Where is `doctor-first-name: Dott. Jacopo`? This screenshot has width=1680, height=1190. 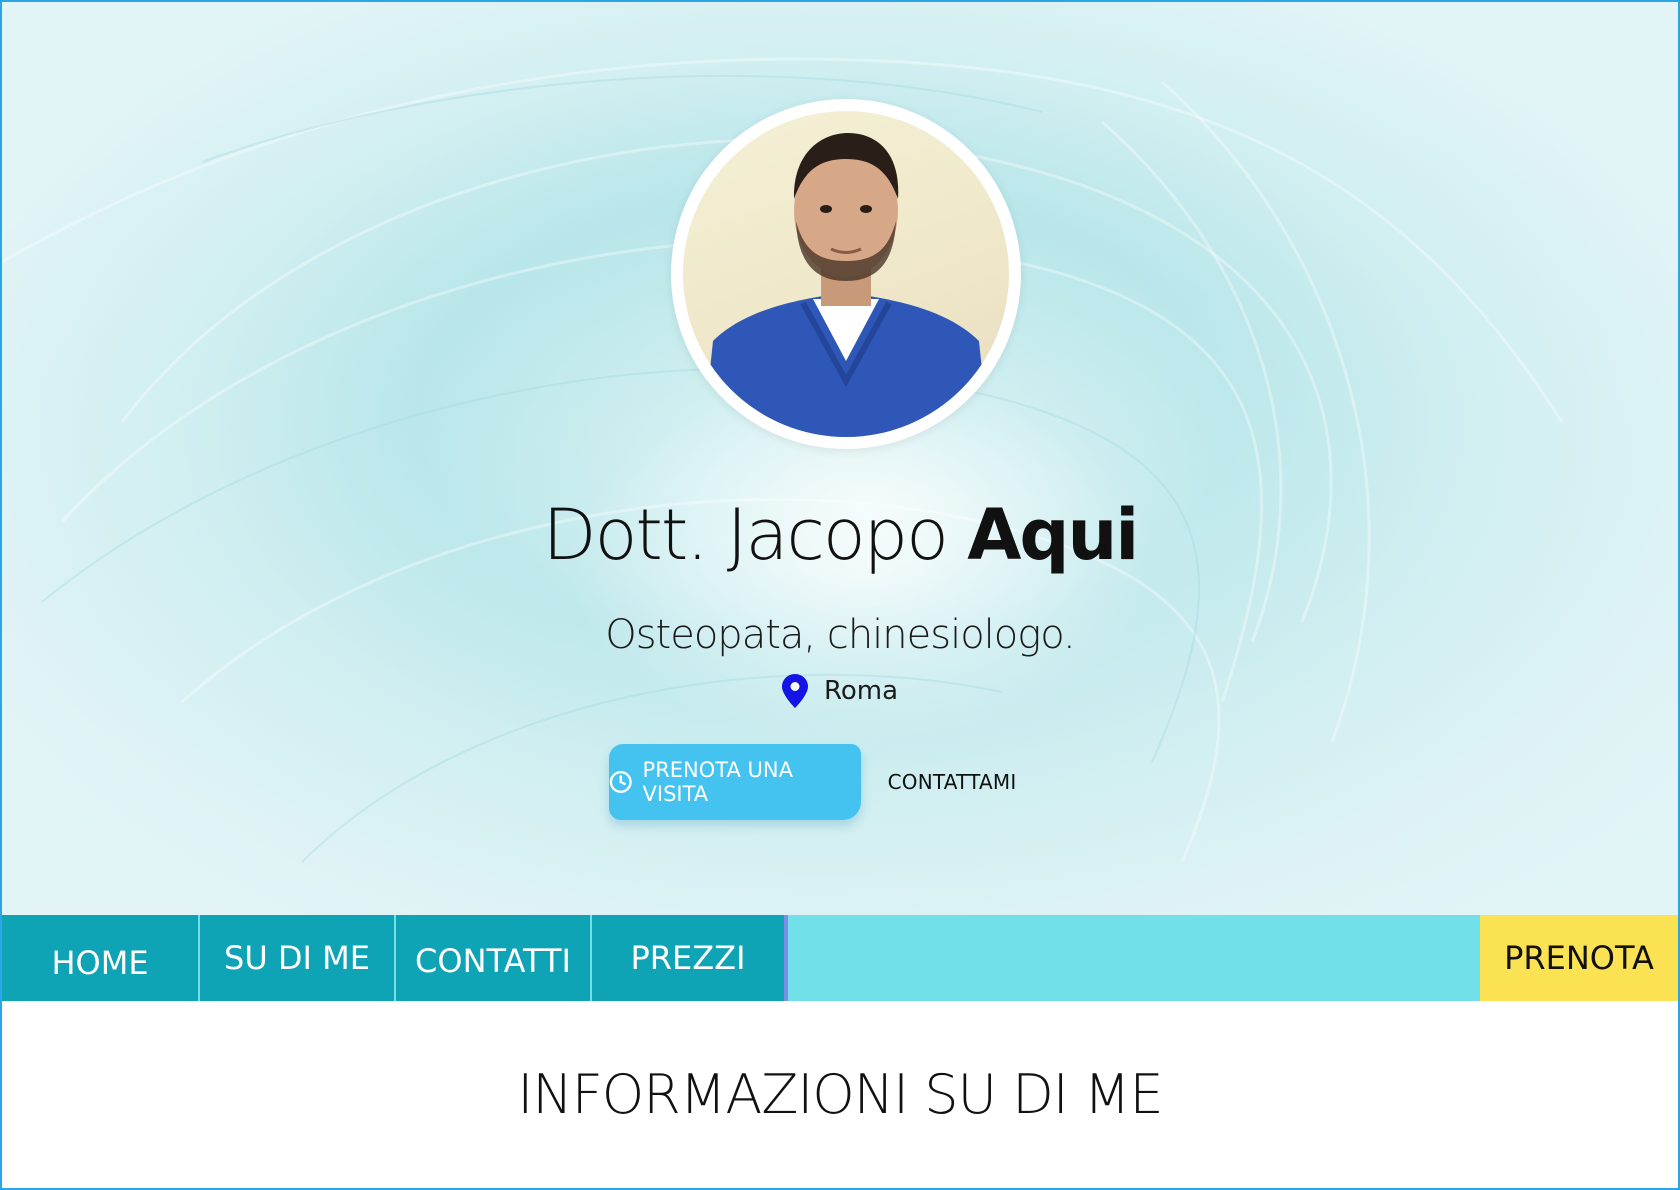 doctor-first-name: Dott. Jacopo is located at coordinates (745, 535).